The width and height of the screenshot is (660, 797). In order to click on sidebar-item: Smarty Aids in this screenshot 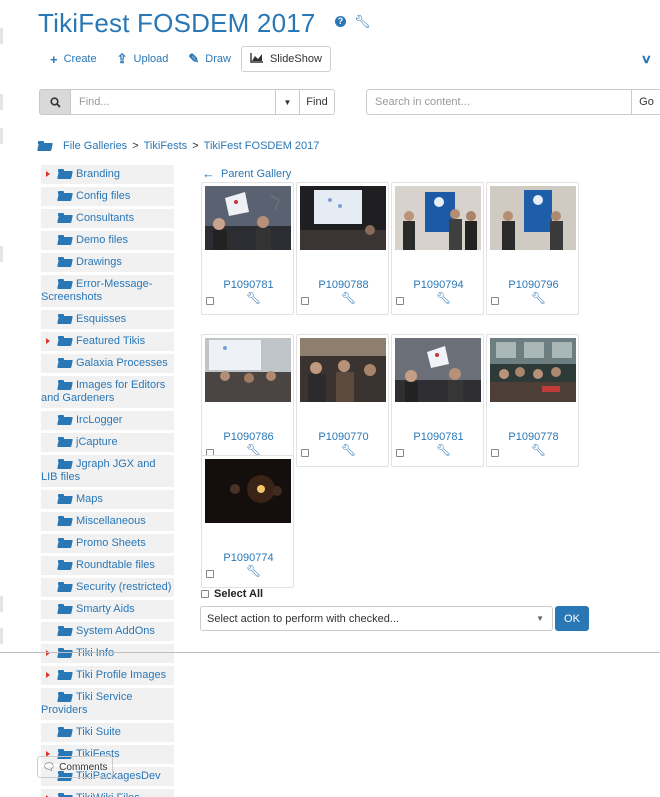, I will do `click(107, 609)`.